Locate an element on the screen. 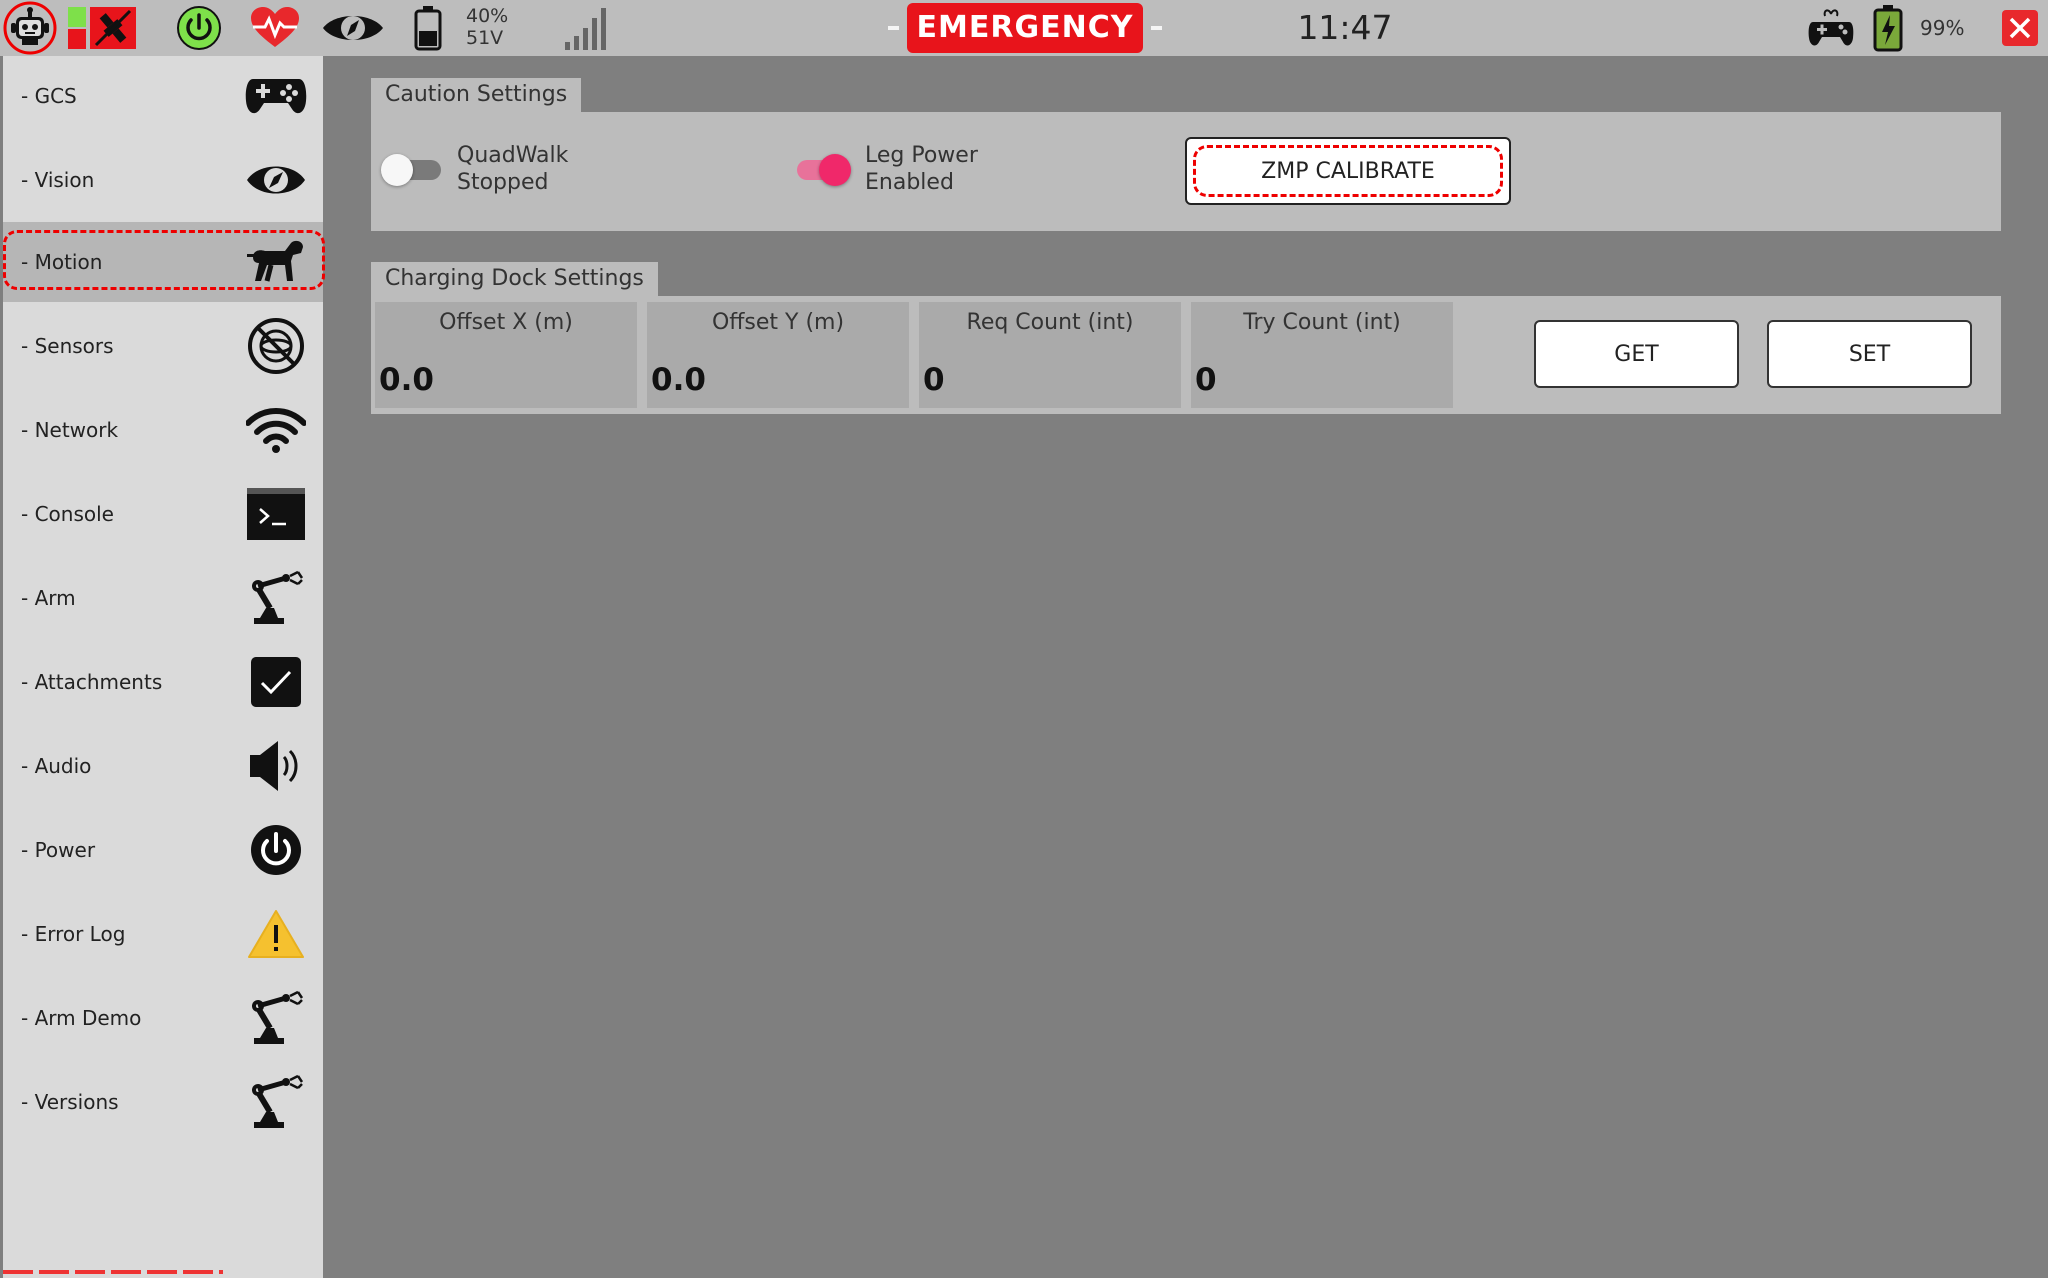 The height and width of the screenshot is (1278, 2048). req-count-field: Req Count (int) 0 is located at coordinates (1050, 355).